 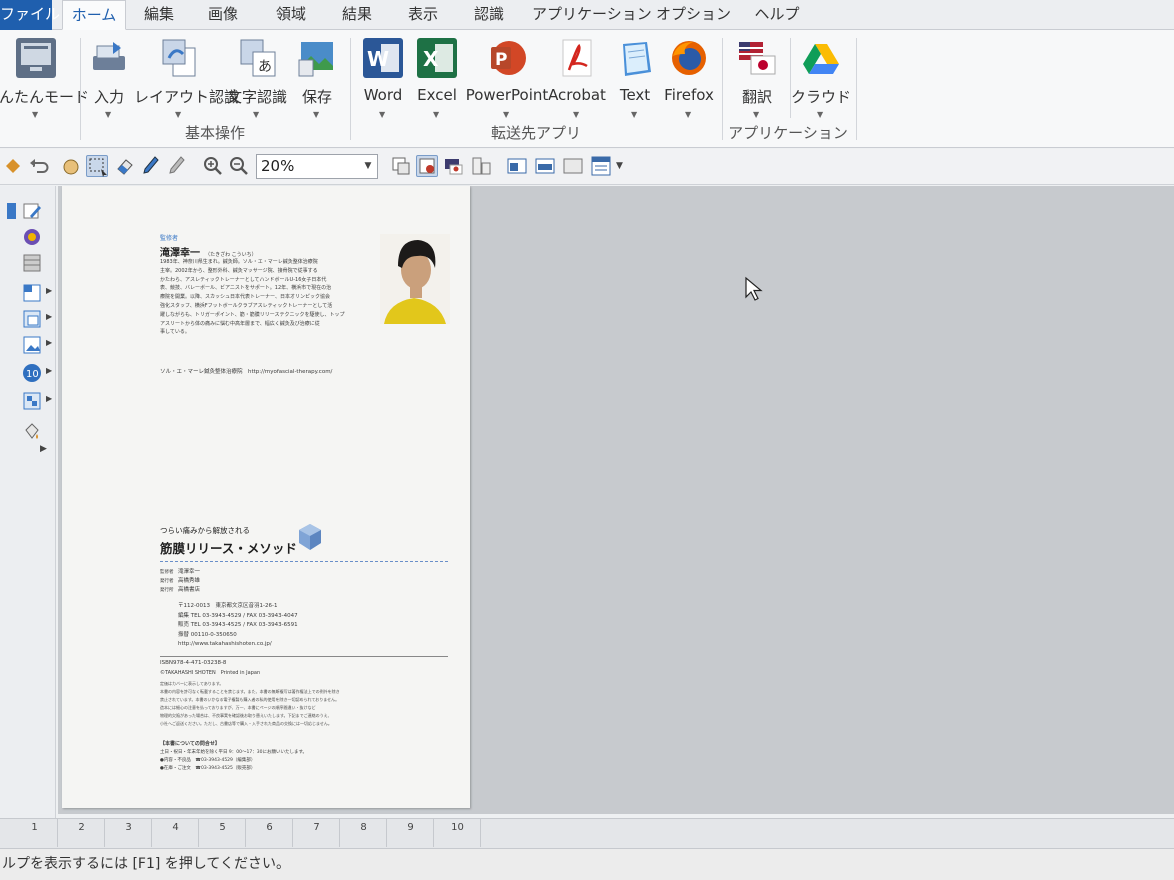 I want to click on zoom-out-icon, so click(x=239, y=166).